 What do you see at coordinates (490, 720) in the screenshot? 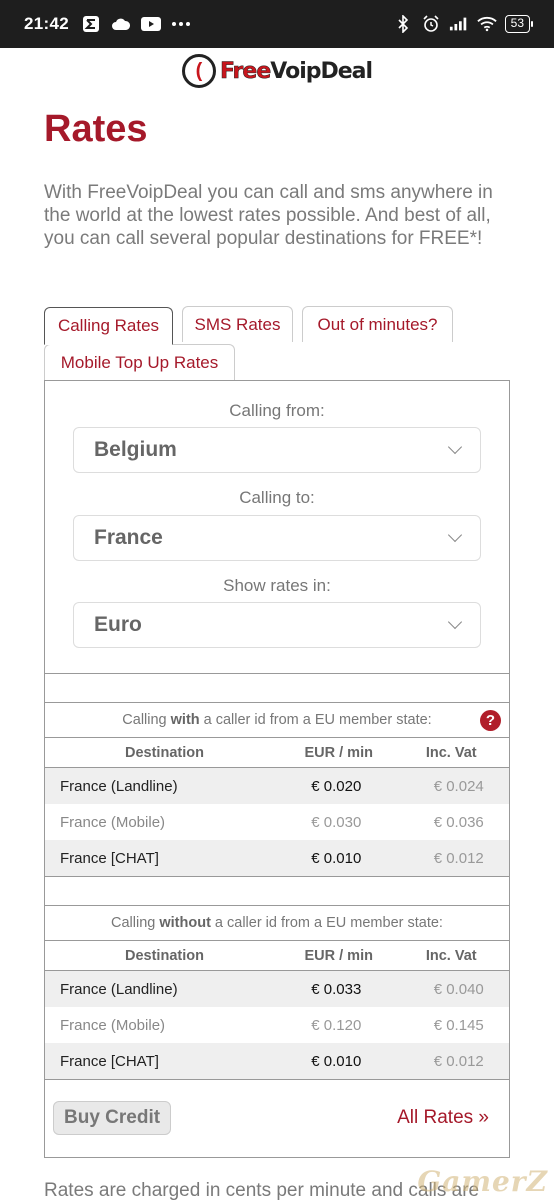
I see `help-icon: ?` at bounding box center [490, 720].